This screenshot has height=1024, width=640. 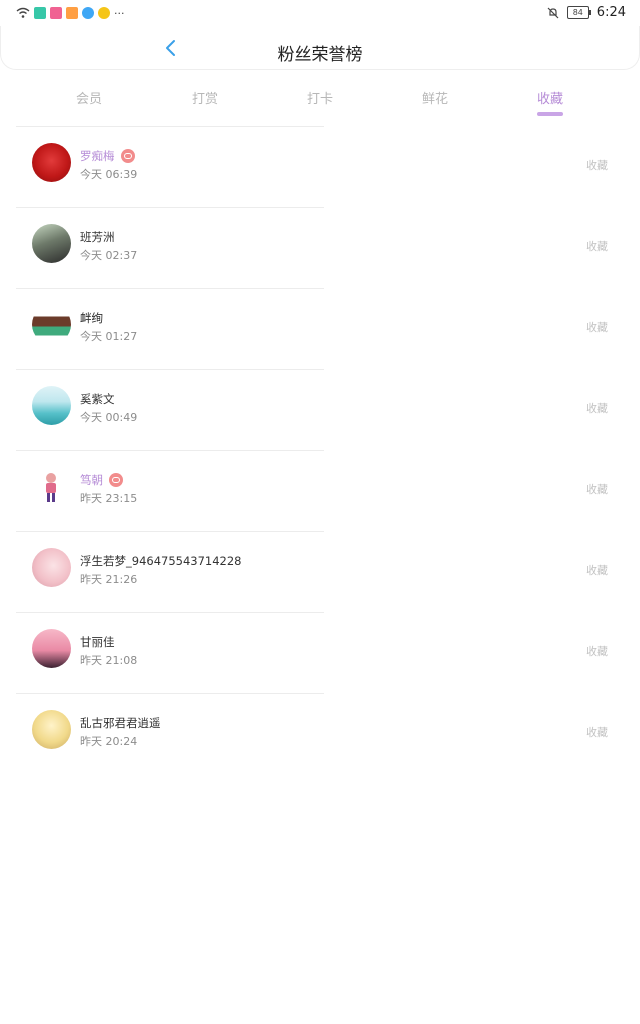 I want to click on mute-bell-icon, so click(x=553, y=12).